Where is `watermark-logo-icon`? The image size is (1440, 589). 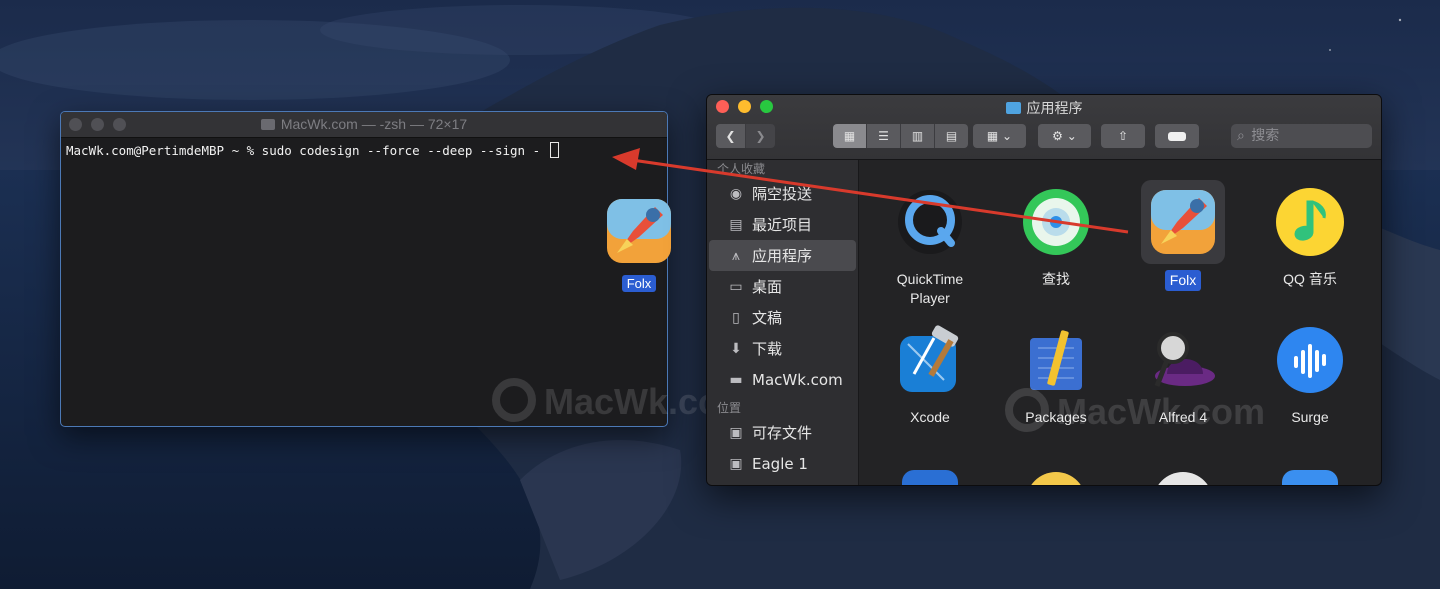 watermark-logo-icon is located at coordinates (514, 400).